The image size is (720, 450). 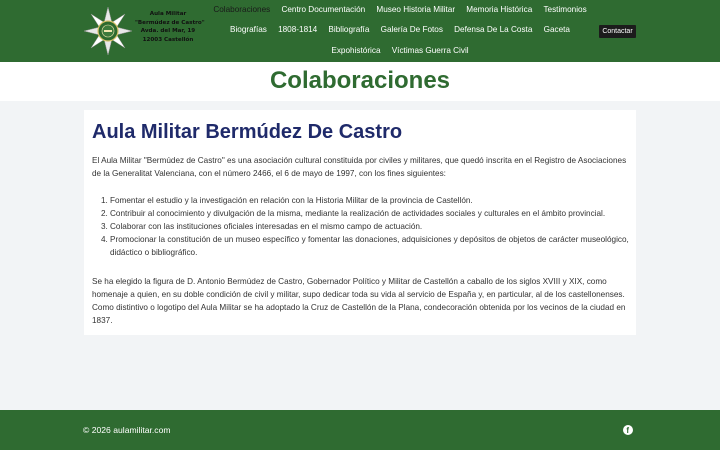 I want to click on nav-item-museo-historia-militar: Museo Historia Militar, so click(x=416, y=10).